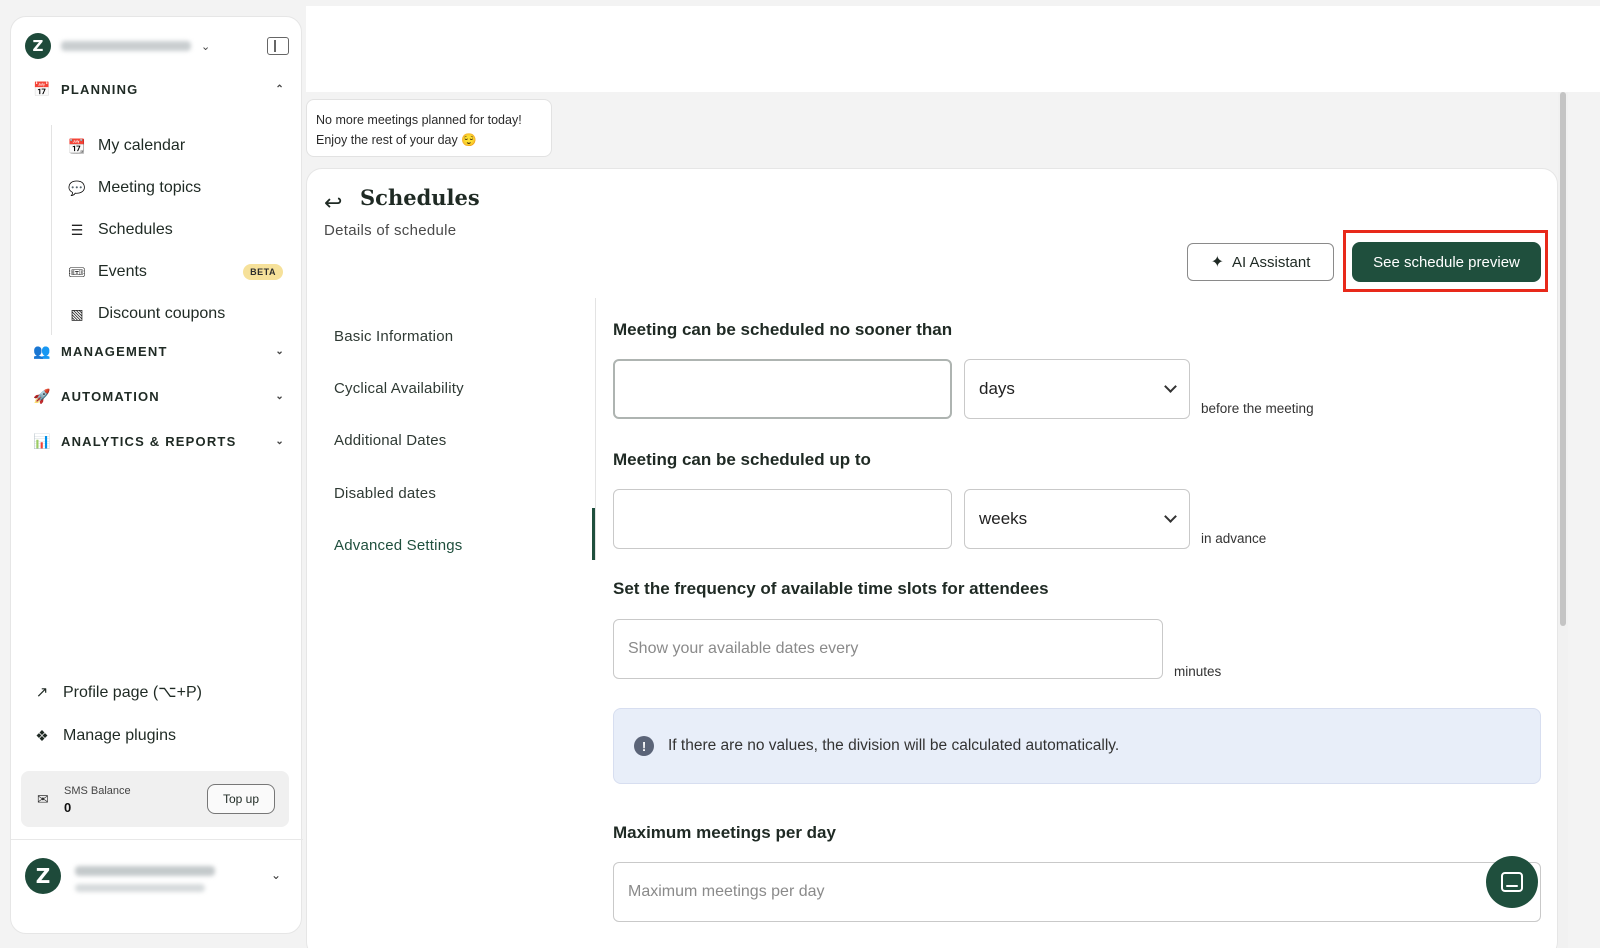  I want to click on section-analytics-label: ANALYTICS & REPORTS, so click(149, 441).